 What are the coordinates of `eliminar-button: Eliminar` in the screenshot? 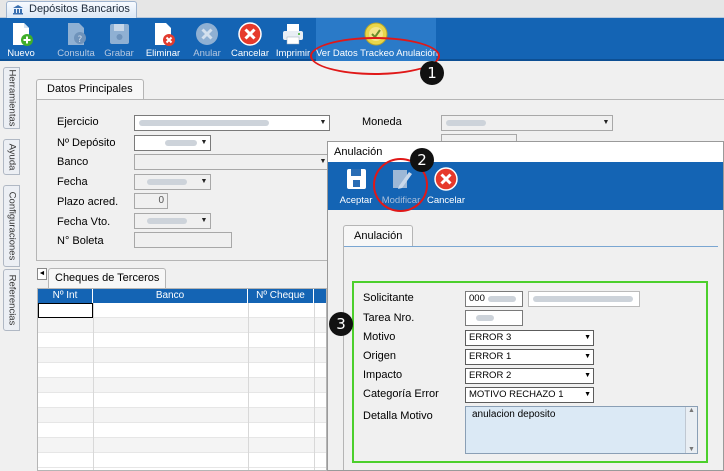 It's located at (163, 39).